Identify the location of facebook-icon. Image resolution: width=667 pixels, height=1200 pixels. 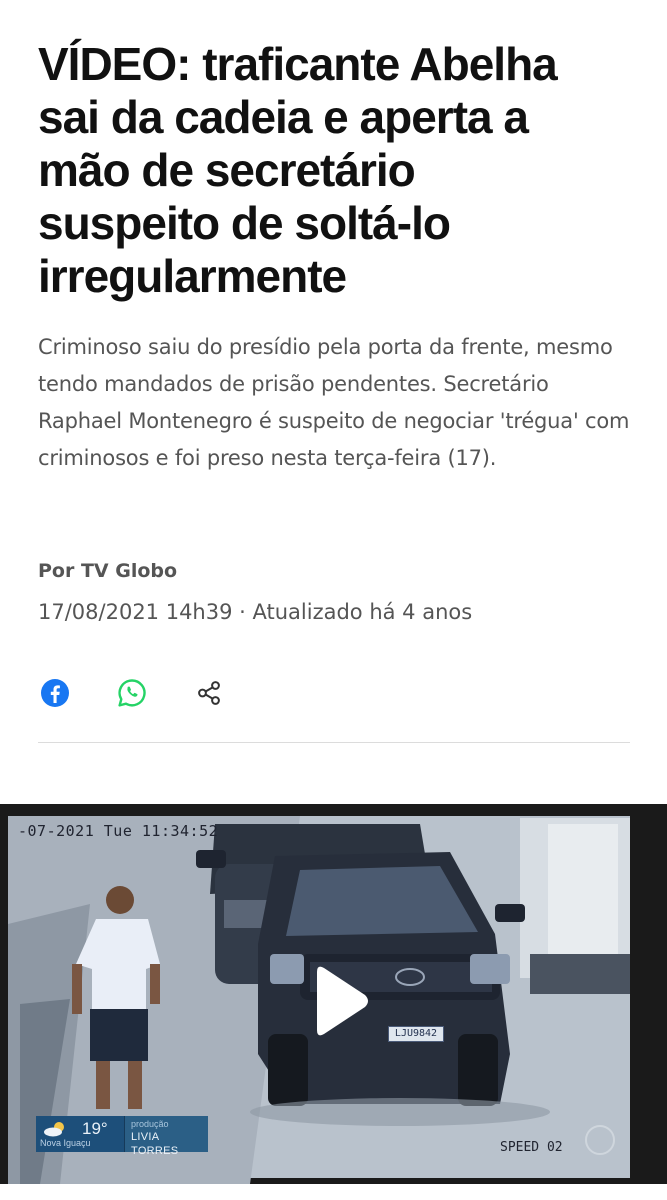
(55, 693).